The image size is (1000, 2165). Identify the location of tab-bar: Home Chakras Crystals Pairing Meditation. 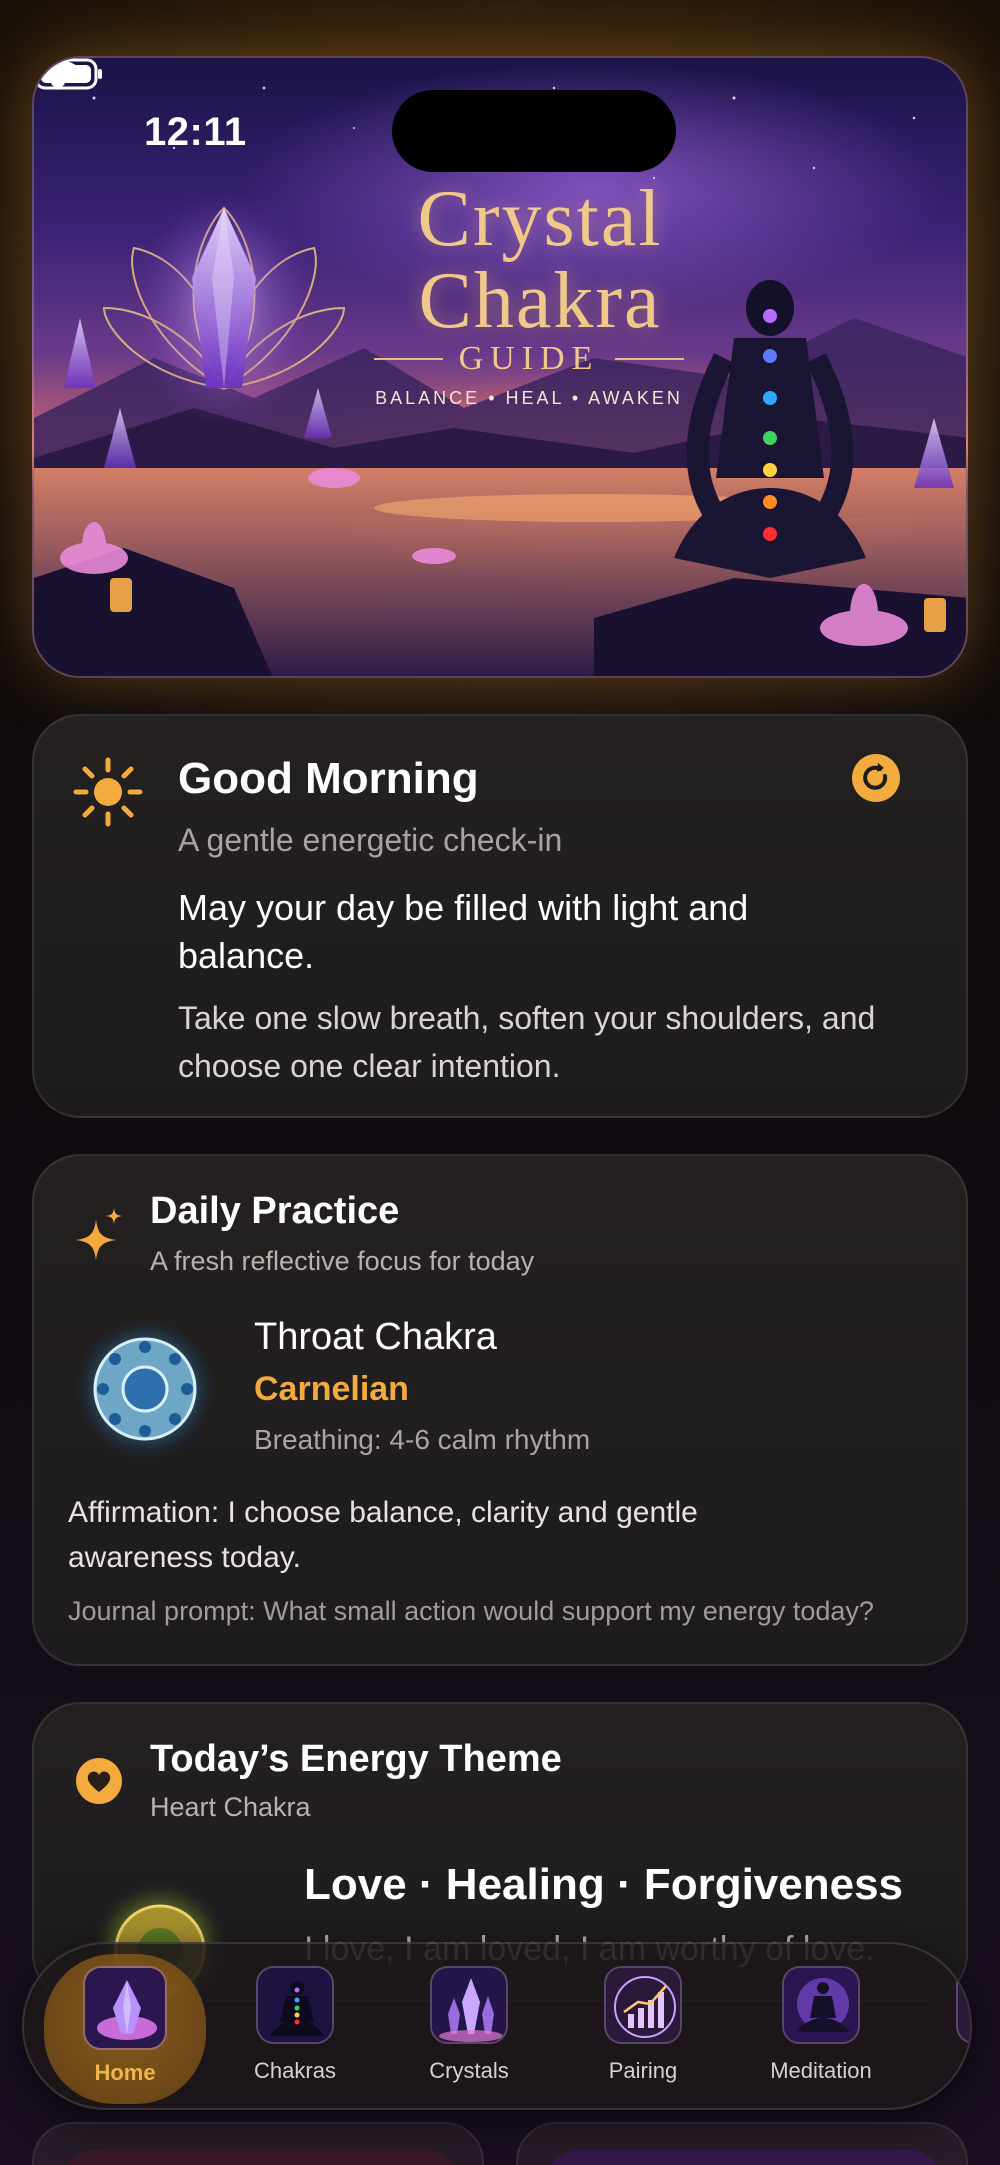
(497, 2026).